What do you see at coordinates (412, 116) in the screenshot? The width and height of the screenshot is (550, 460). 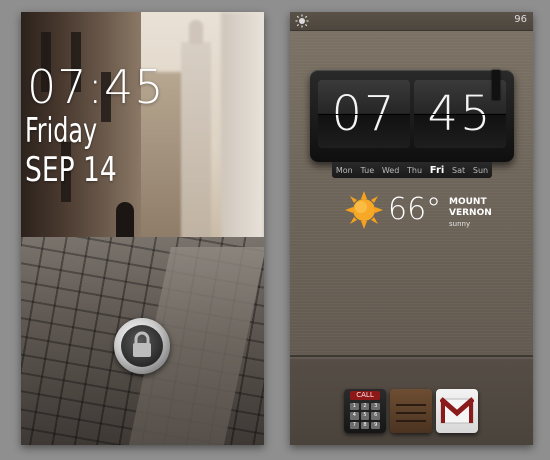 I see `flip-clock-widget: 07 45` at bounding box center [412, 116].